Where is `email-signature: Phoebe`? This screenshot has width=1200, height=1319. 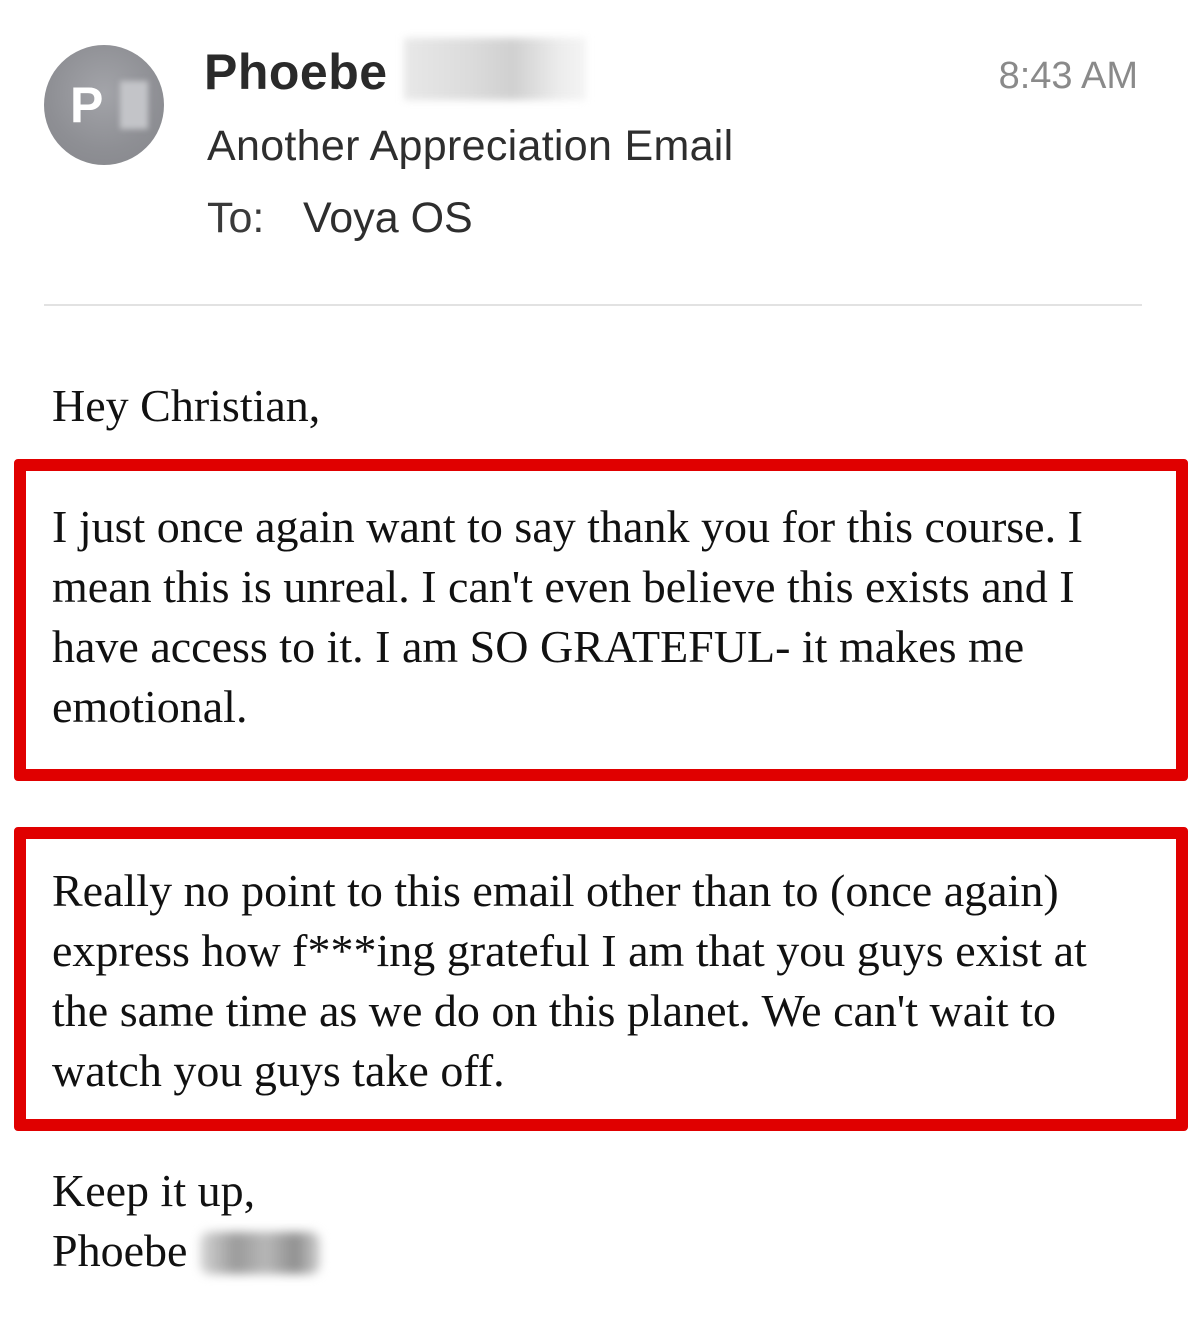 email-signature: Phoebe is located at coordinates (120, 1250).